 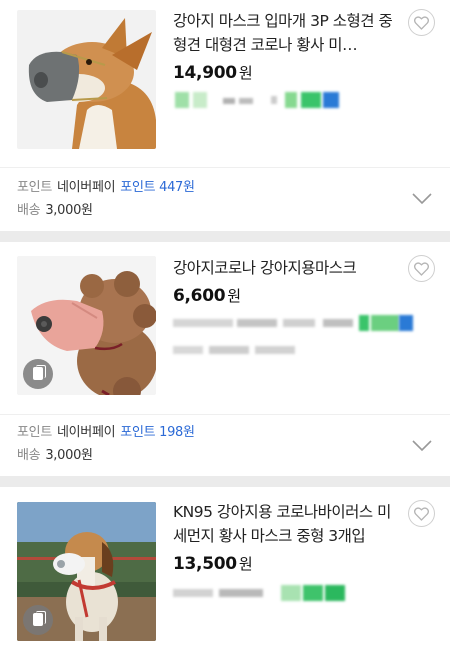 What do you see at coordinates (213, 73) in the screenshot?
I see `product-price: 14,900 원` at bounding box center [213, 73].